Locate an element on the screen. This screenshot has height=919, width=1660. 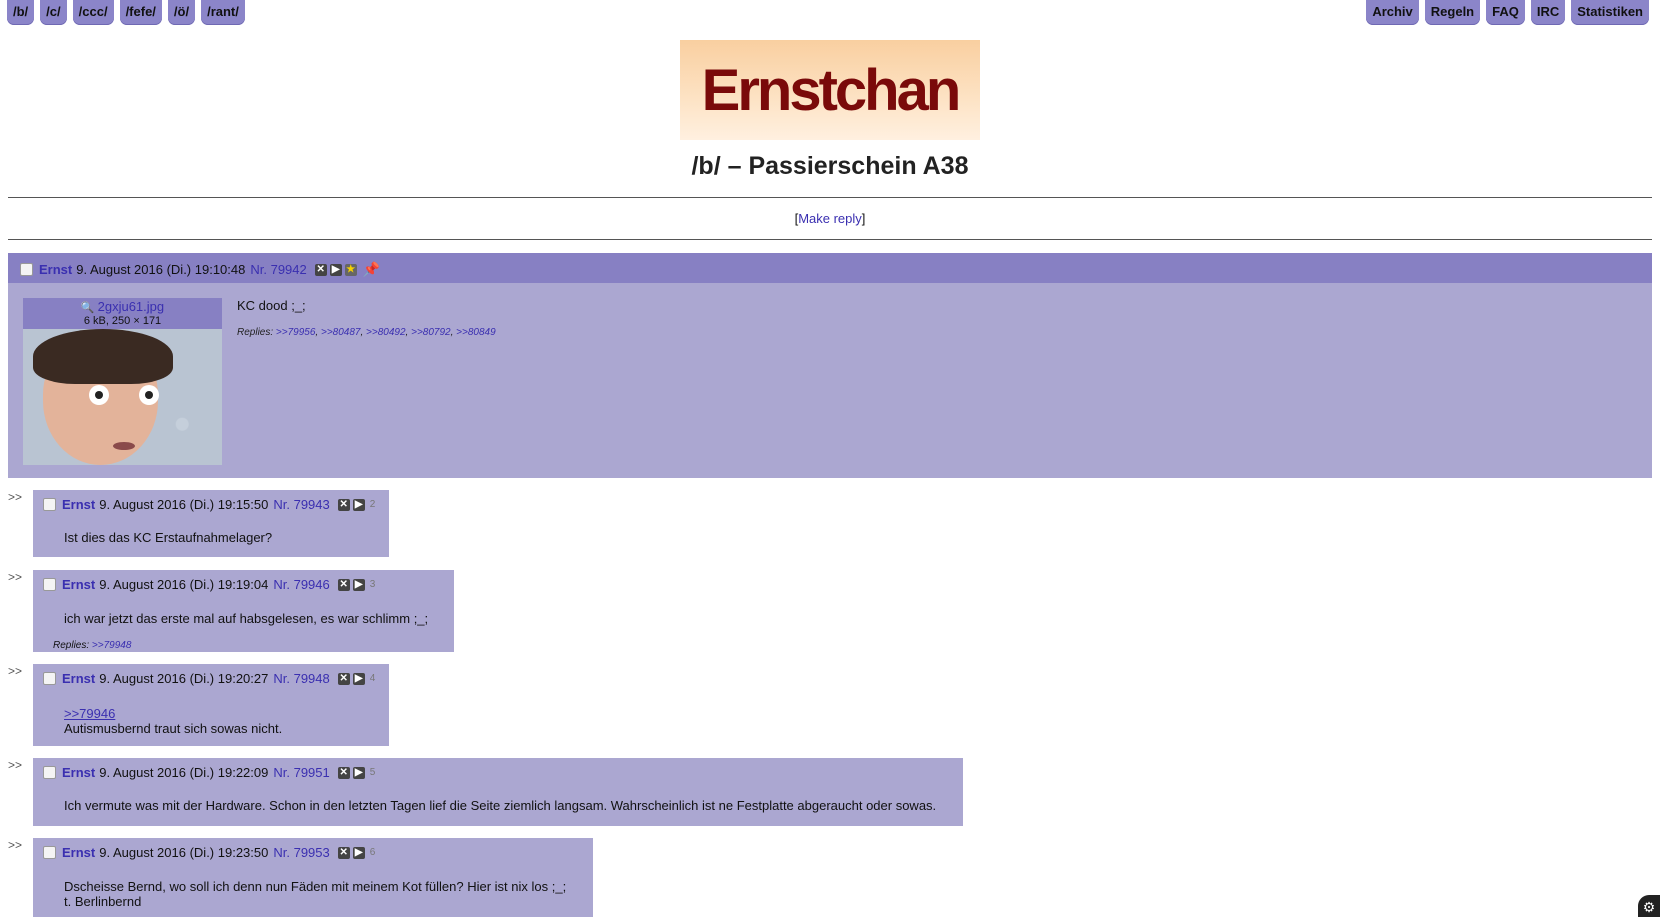
post-date: 9. August 2016 (Di.) 19:22:09 is located at coordinates (184, 772).